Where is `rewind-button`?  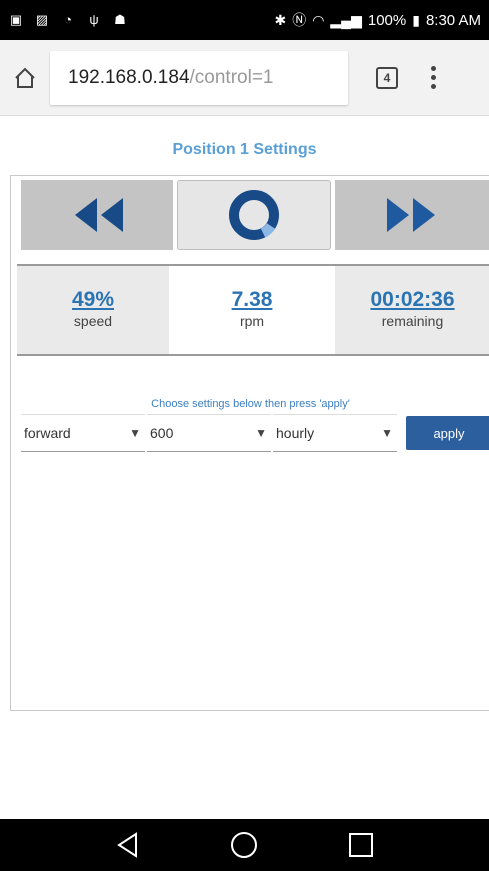
rewind-button is located at coordinates (97, 215).